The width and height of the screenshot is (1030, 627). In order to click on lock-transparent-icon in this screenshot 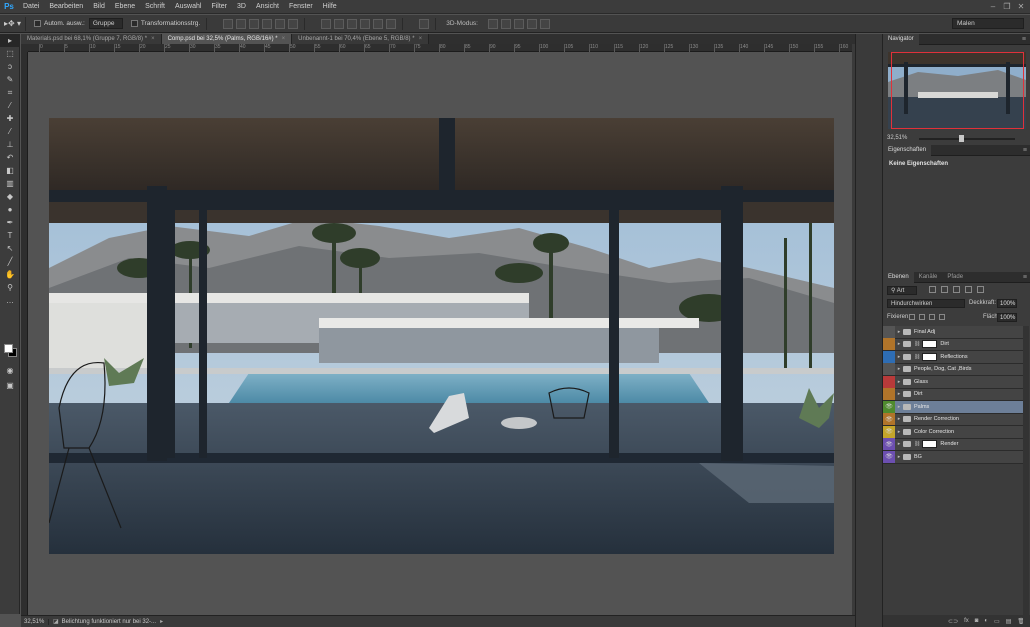, I will do `click(912, 317)`.